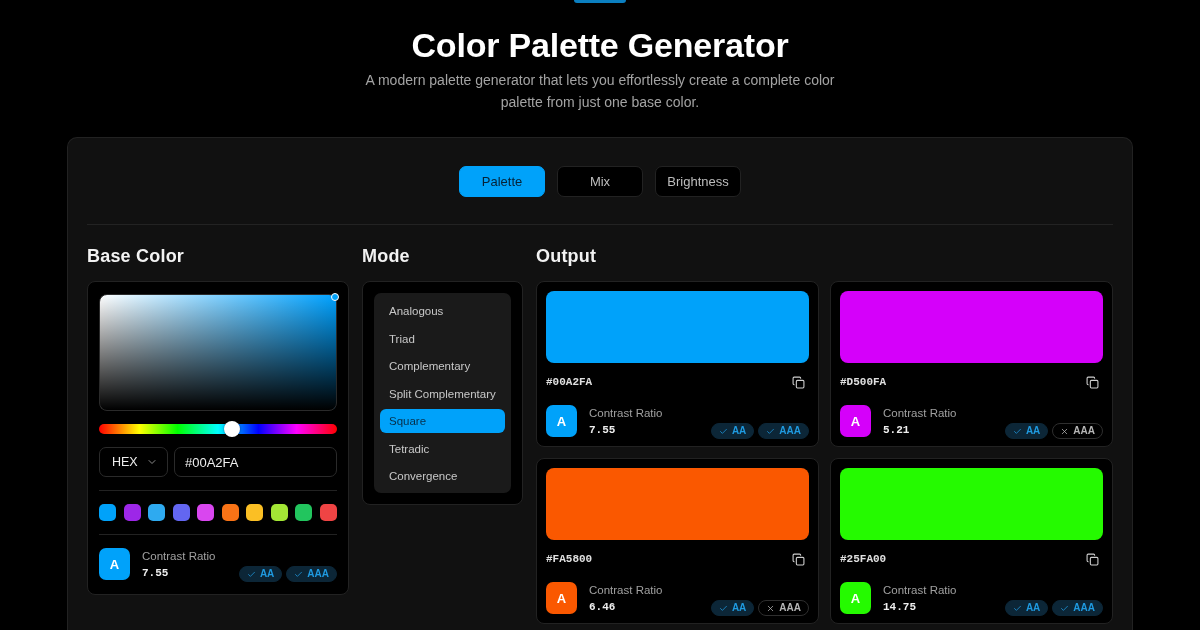 This screenshot has height=630, width=1200. Describe the element at coordinates (567, 256) in the screenshot. I see `section-heading: Output` at that location.